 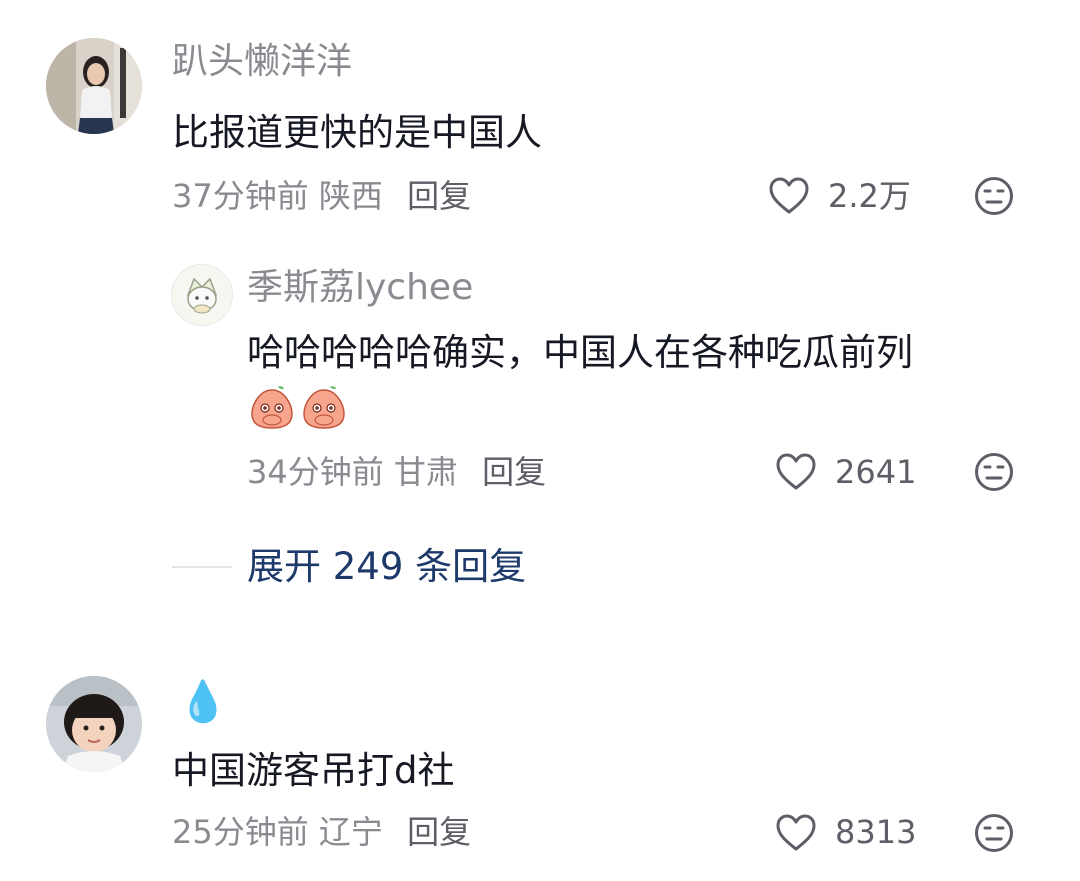 I want to click on comment-meta: 25分钟前 辽宁 回复, so click(x=321, y=832).